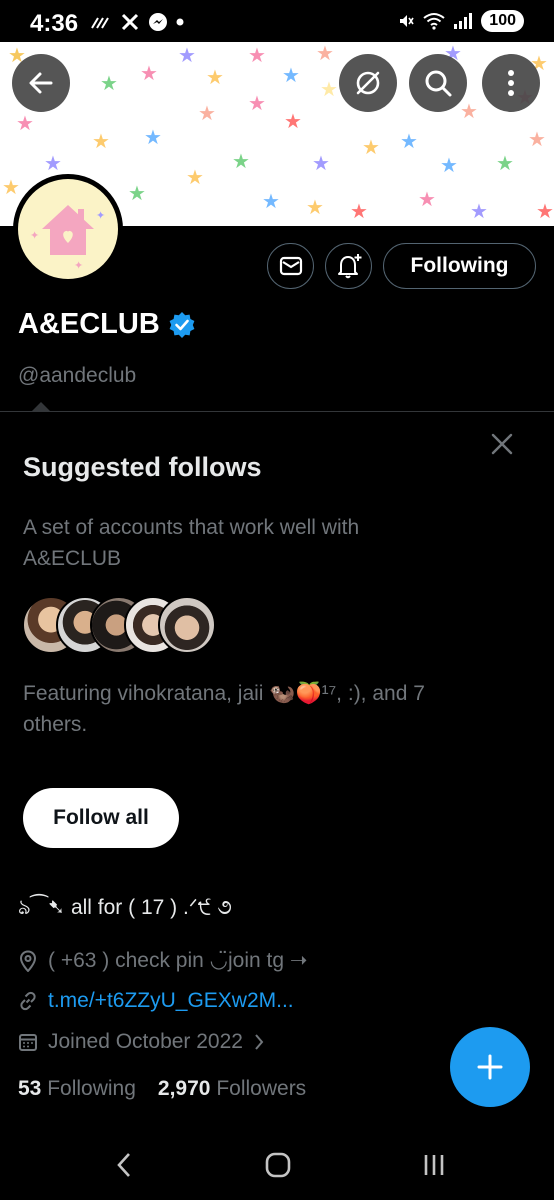 This screenshot has height=1200, width=554. I want to click on profile-name-row: A&ECLUB, so click(107, 324).